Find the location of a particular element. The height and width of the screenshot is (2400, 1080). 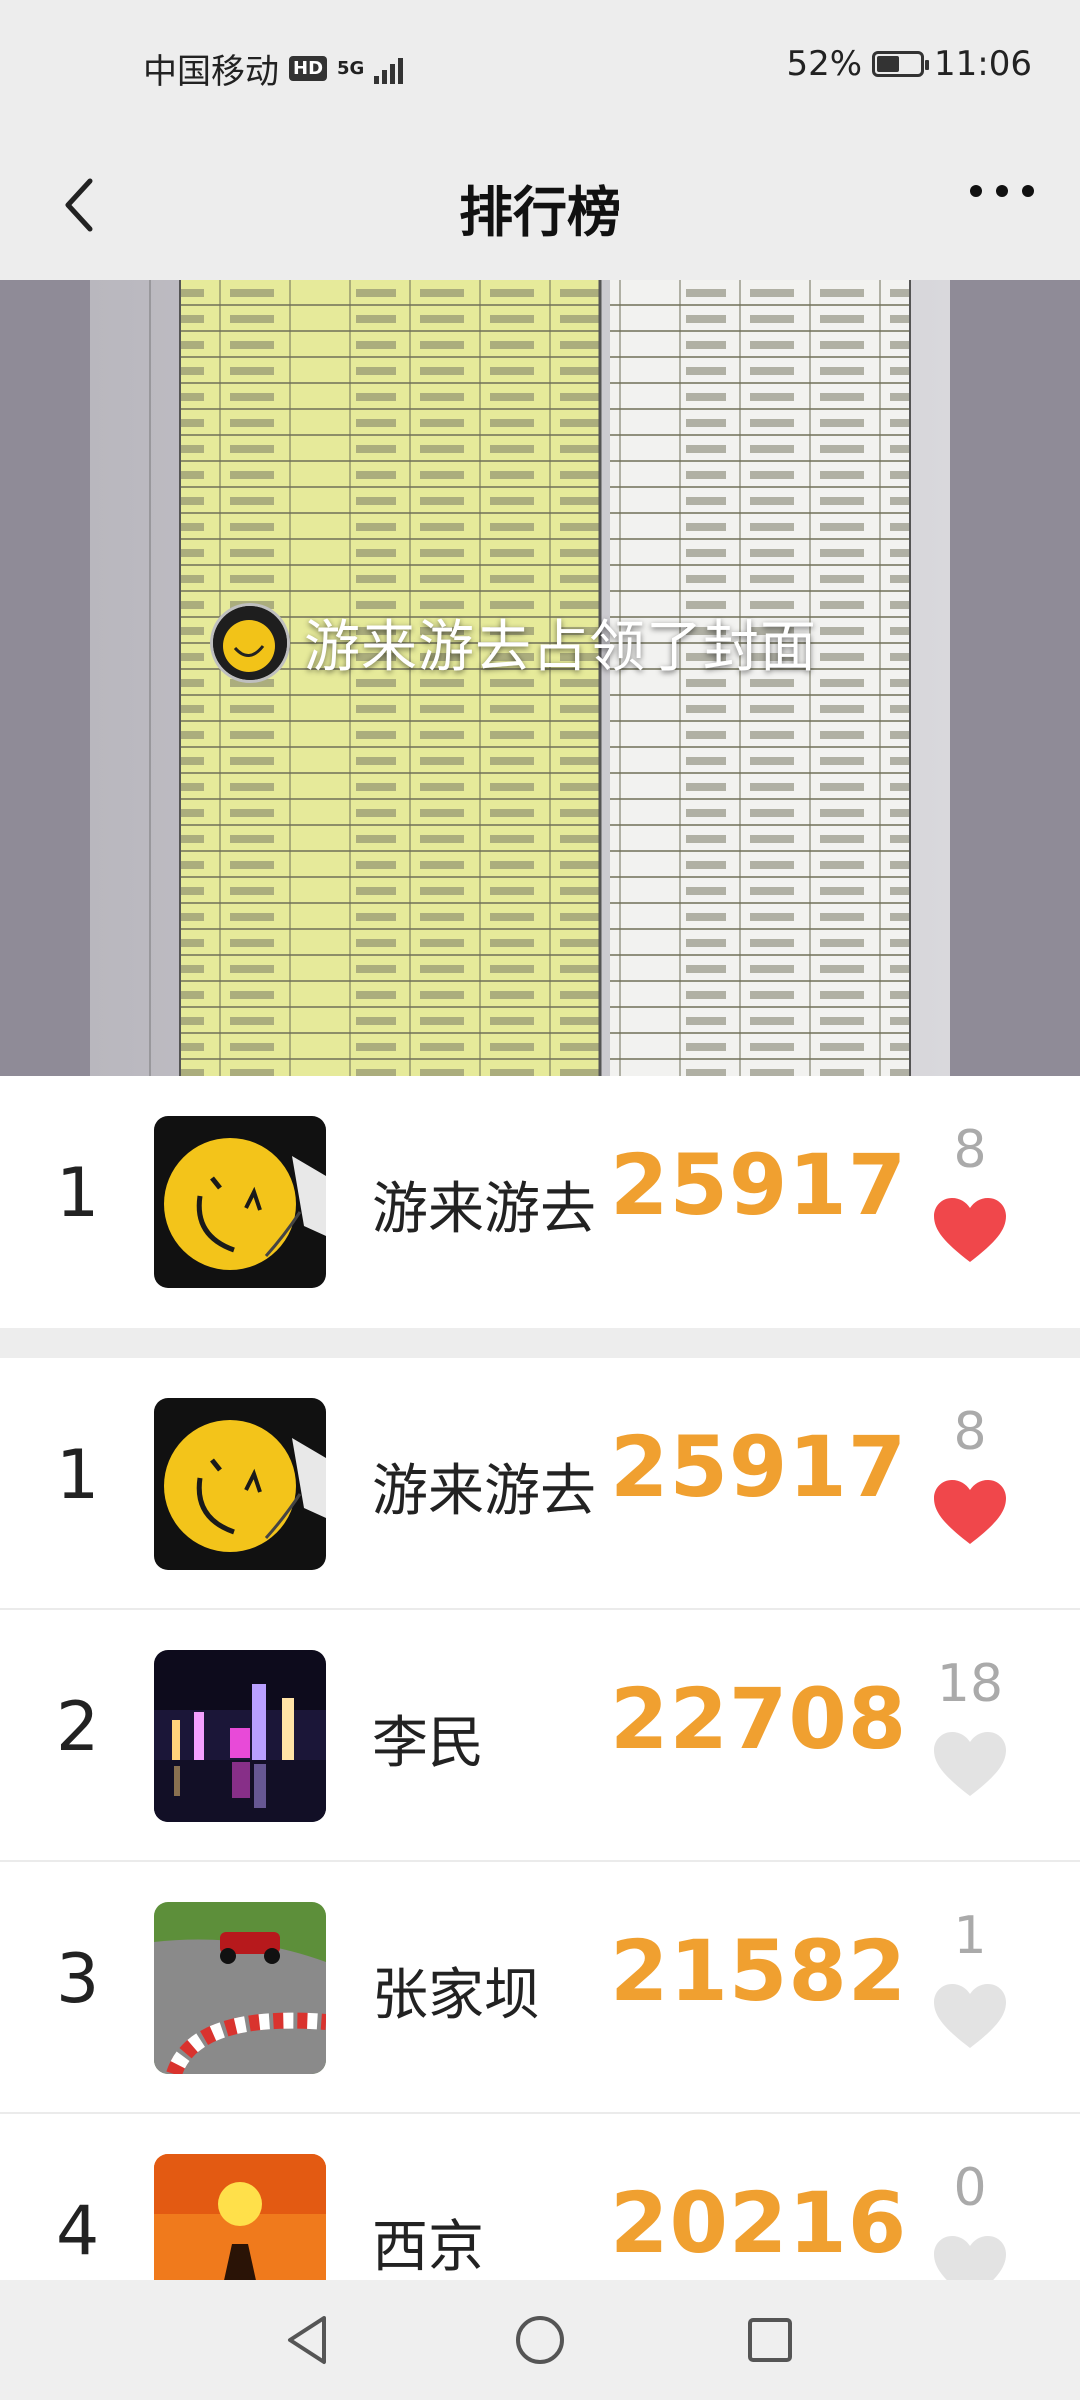

system-nav-bar is located at coordinates (540, 2340).